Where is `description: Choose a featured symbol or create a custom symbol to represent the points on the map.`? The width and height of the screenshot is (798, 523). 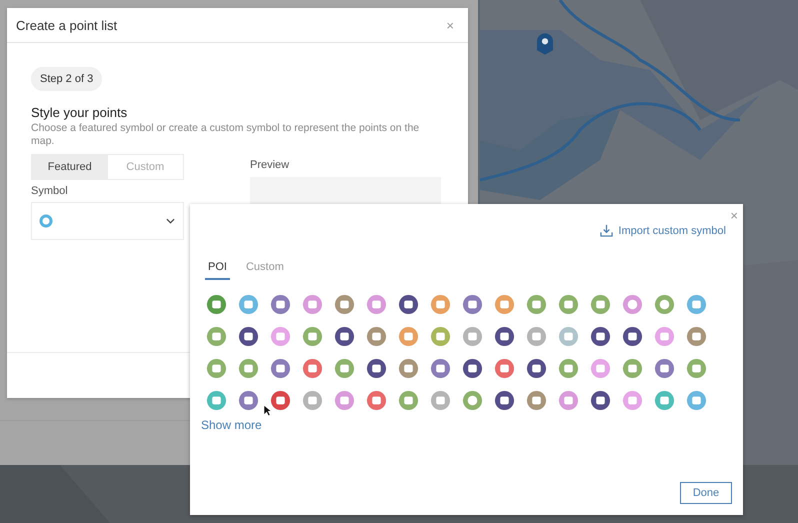 description: Choose a featured symbol or create a custom symbol to represent the points on the map. is located at coordinates (225, 135).